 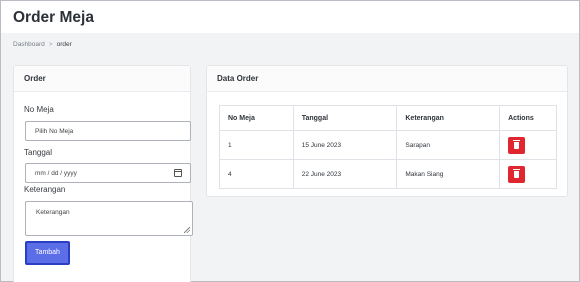 I want to click on page-header: Order Meja, so click(x=290, y=17).